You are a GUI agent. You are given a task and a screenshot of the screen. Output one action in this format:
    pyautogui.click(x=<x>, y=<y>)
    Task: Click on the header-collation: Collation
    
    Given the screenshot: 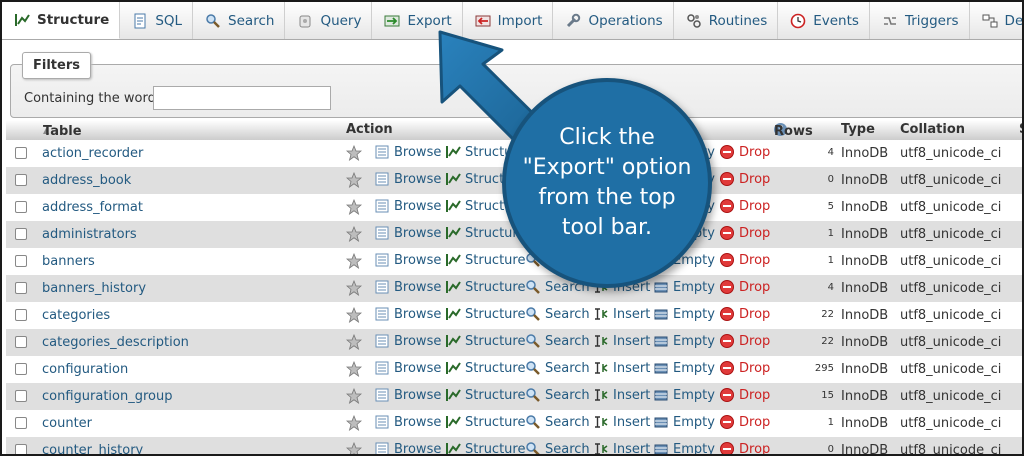 What is the action you would take?
    pyautogui.click(x=932, y=129)
    